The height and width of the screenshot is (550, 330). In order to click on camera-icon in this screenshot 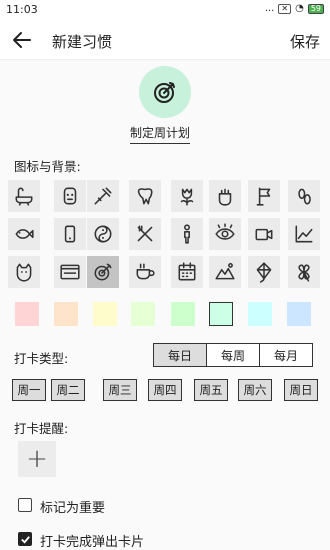, I will do `click(264, 234)`.